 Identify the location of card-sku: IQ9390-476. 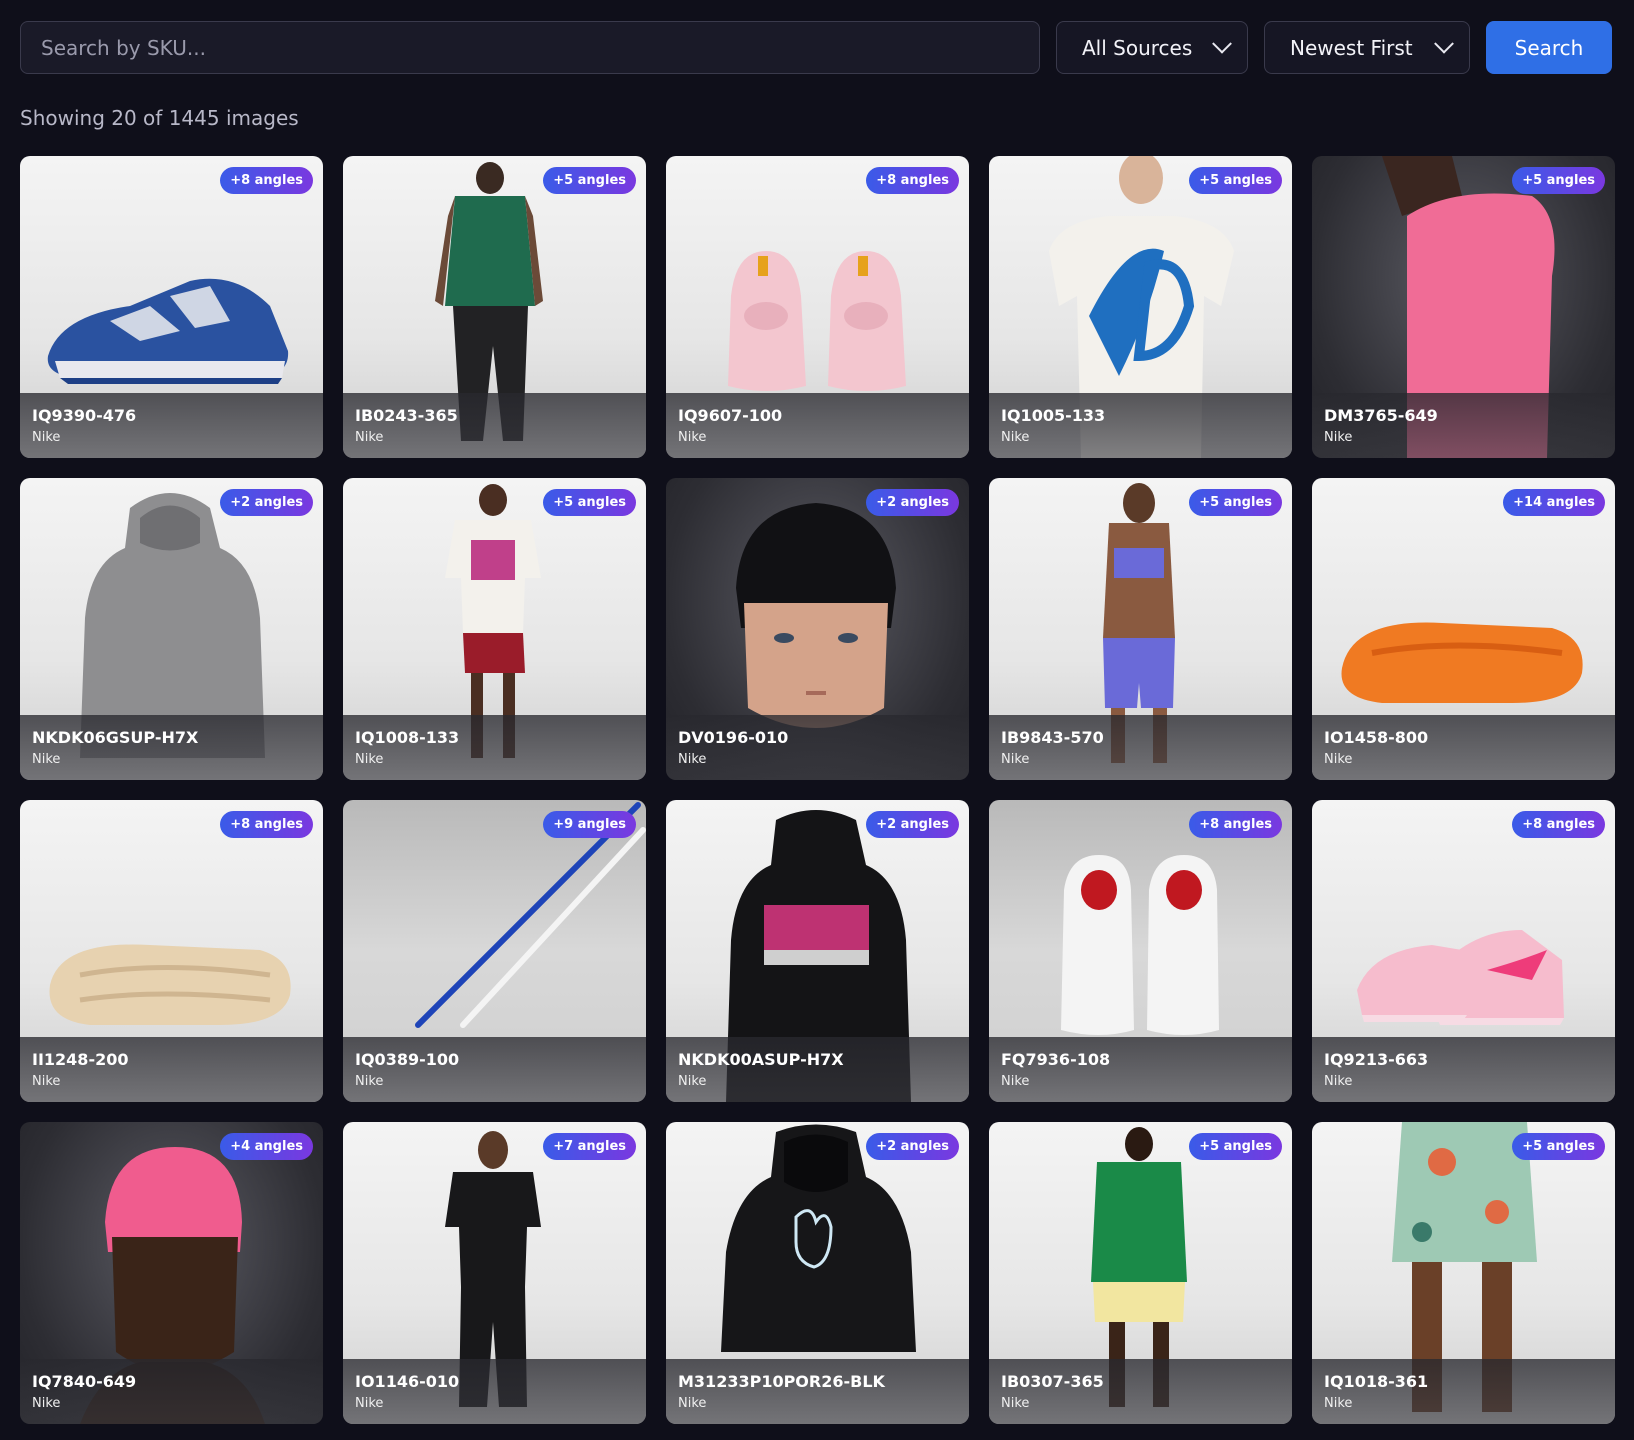
(84, 415).